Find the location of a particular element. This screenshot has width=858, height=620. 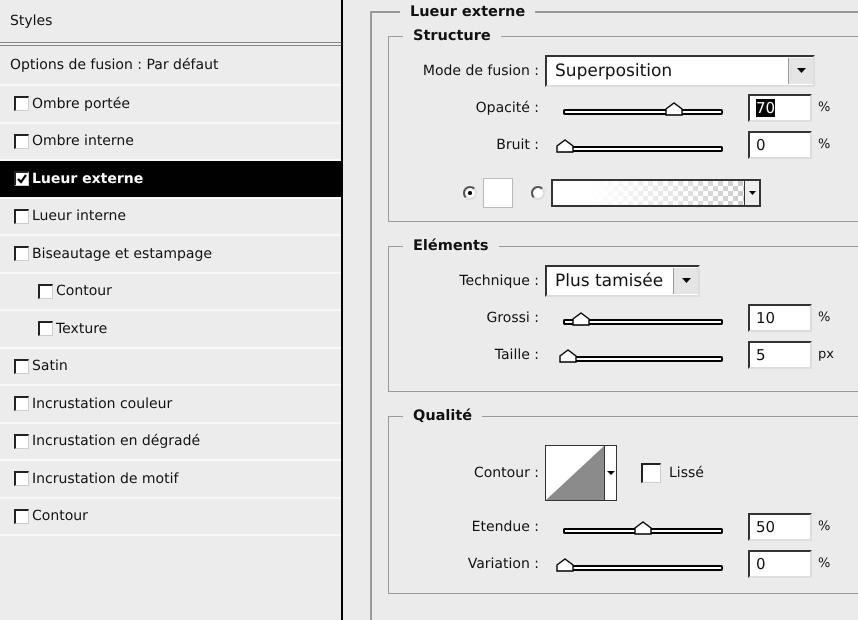

number-field: 5 is located at coordinates (780, 354).